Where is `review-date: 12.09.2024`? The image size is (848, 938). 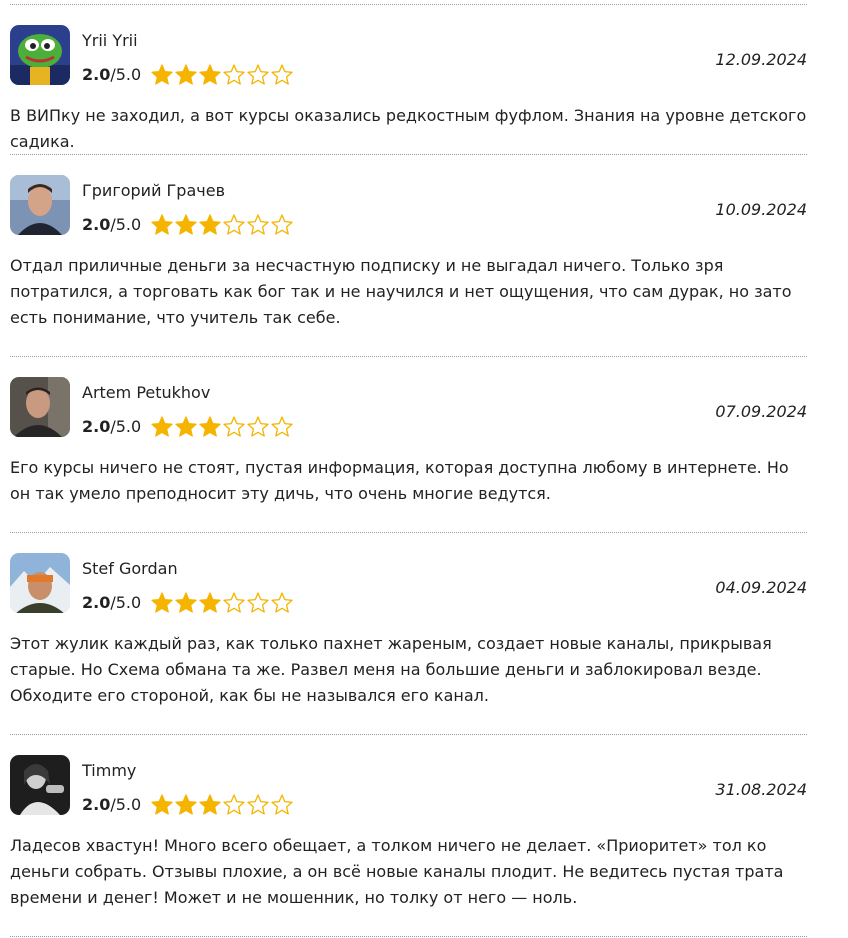 review-date: 12.09.2024 is located at coordinates (761, 59).